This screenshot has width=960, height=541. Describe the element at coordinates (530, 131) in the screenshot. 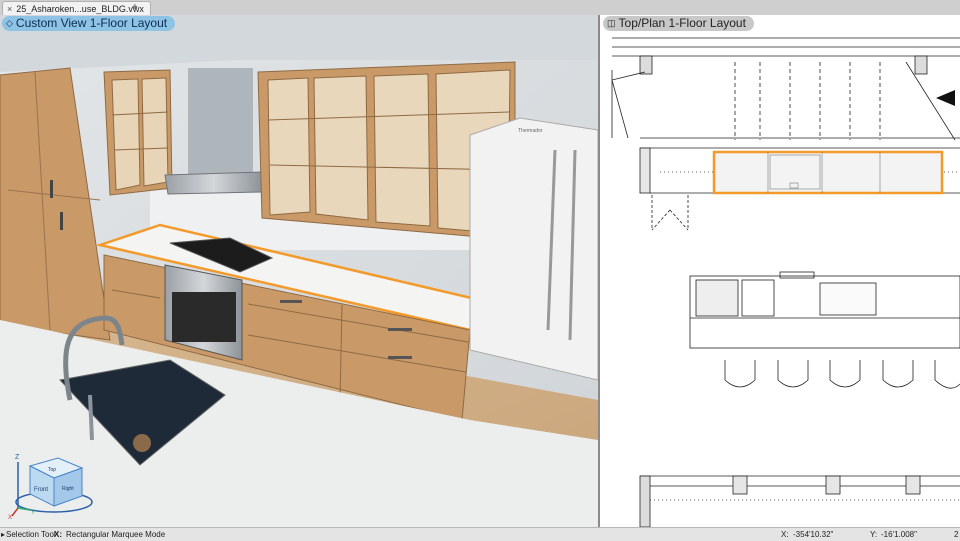

I see `appliance-brand-text: Thermador` at that location.